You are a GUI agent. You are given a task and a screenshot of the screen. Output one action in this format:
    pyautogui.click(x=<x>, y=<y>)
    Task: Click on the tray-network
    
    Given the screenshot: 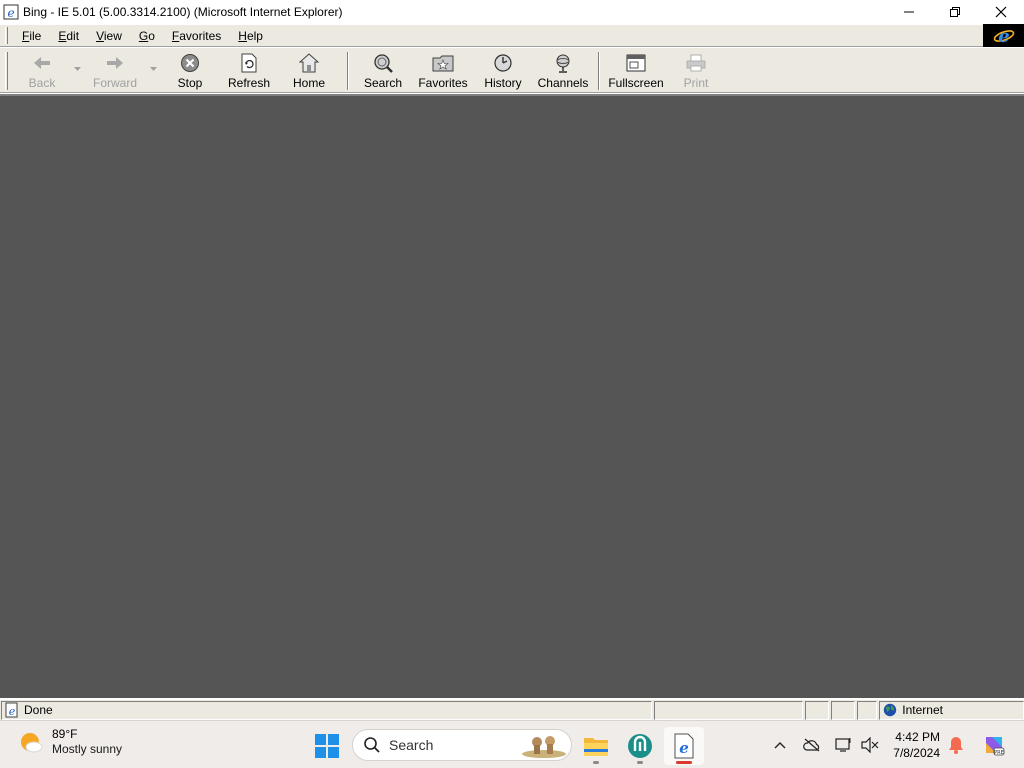 What is the action you would take?
    pyautogui.click(x=844, y=745)
    